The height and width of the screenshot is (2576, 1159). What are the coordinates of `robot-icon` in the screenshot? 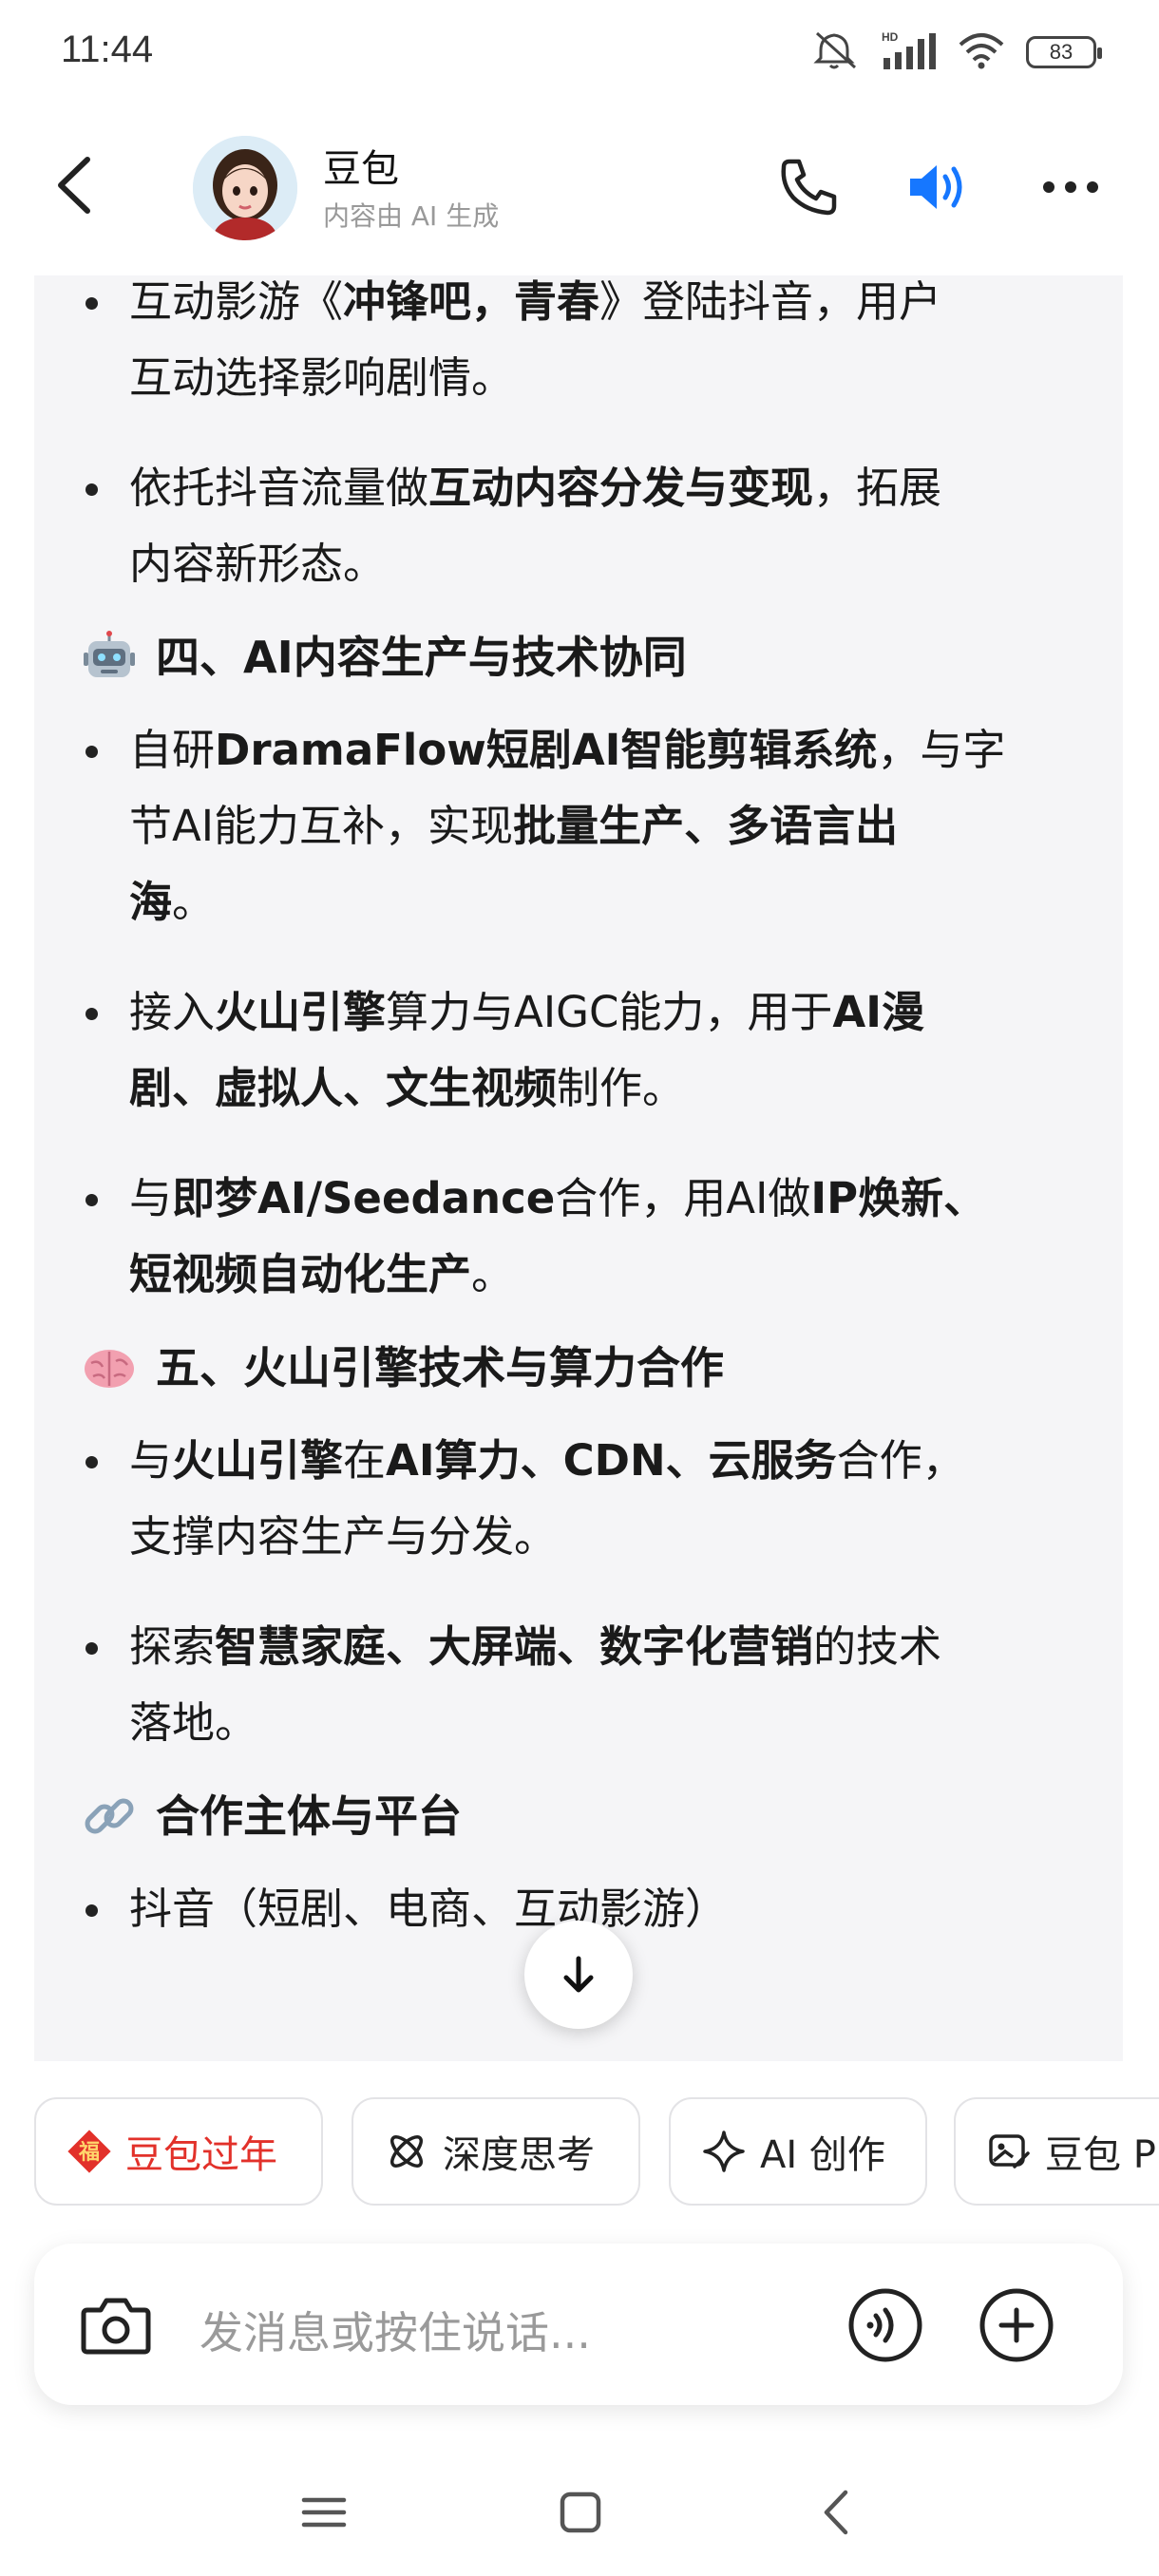 It's located at (109, 657).